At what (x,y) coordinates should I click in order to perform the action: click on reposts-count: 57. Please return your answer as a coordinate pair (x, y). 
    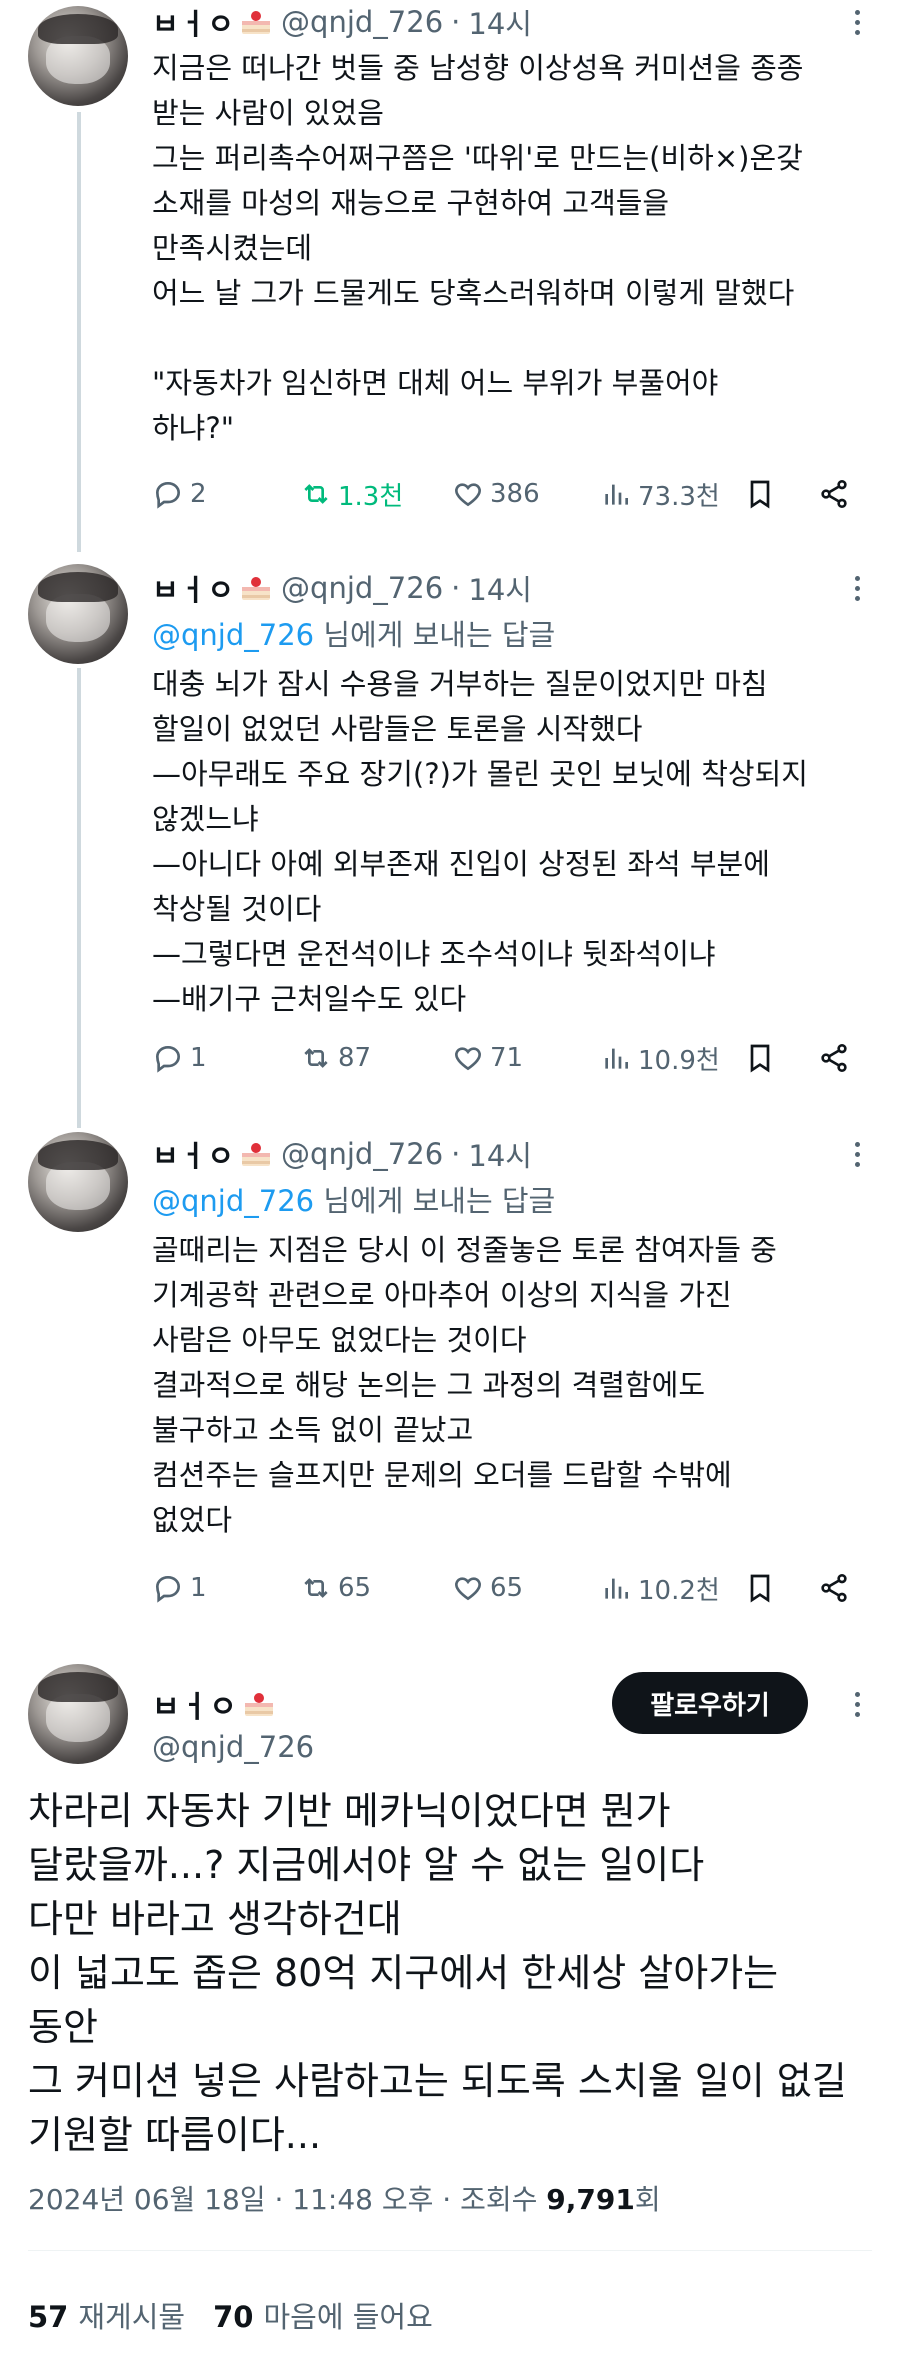
    Looking at the image, I should click on (48, 2317).